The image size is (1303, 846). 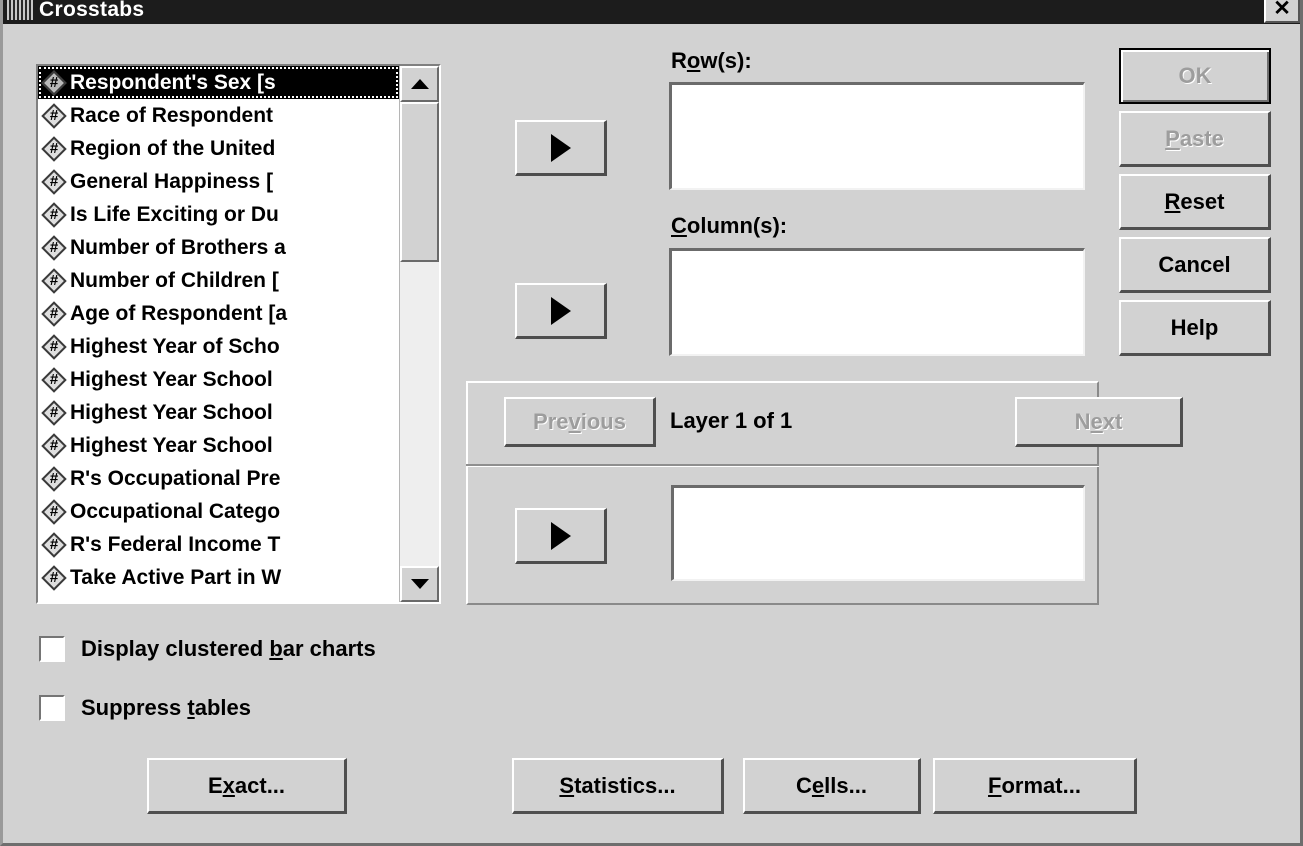 What do you see at coordinates (174, 214) in the screenshot?
I see `variable-list-item-label: Is Life Exciting or Du` at bounding box center [174, 214].